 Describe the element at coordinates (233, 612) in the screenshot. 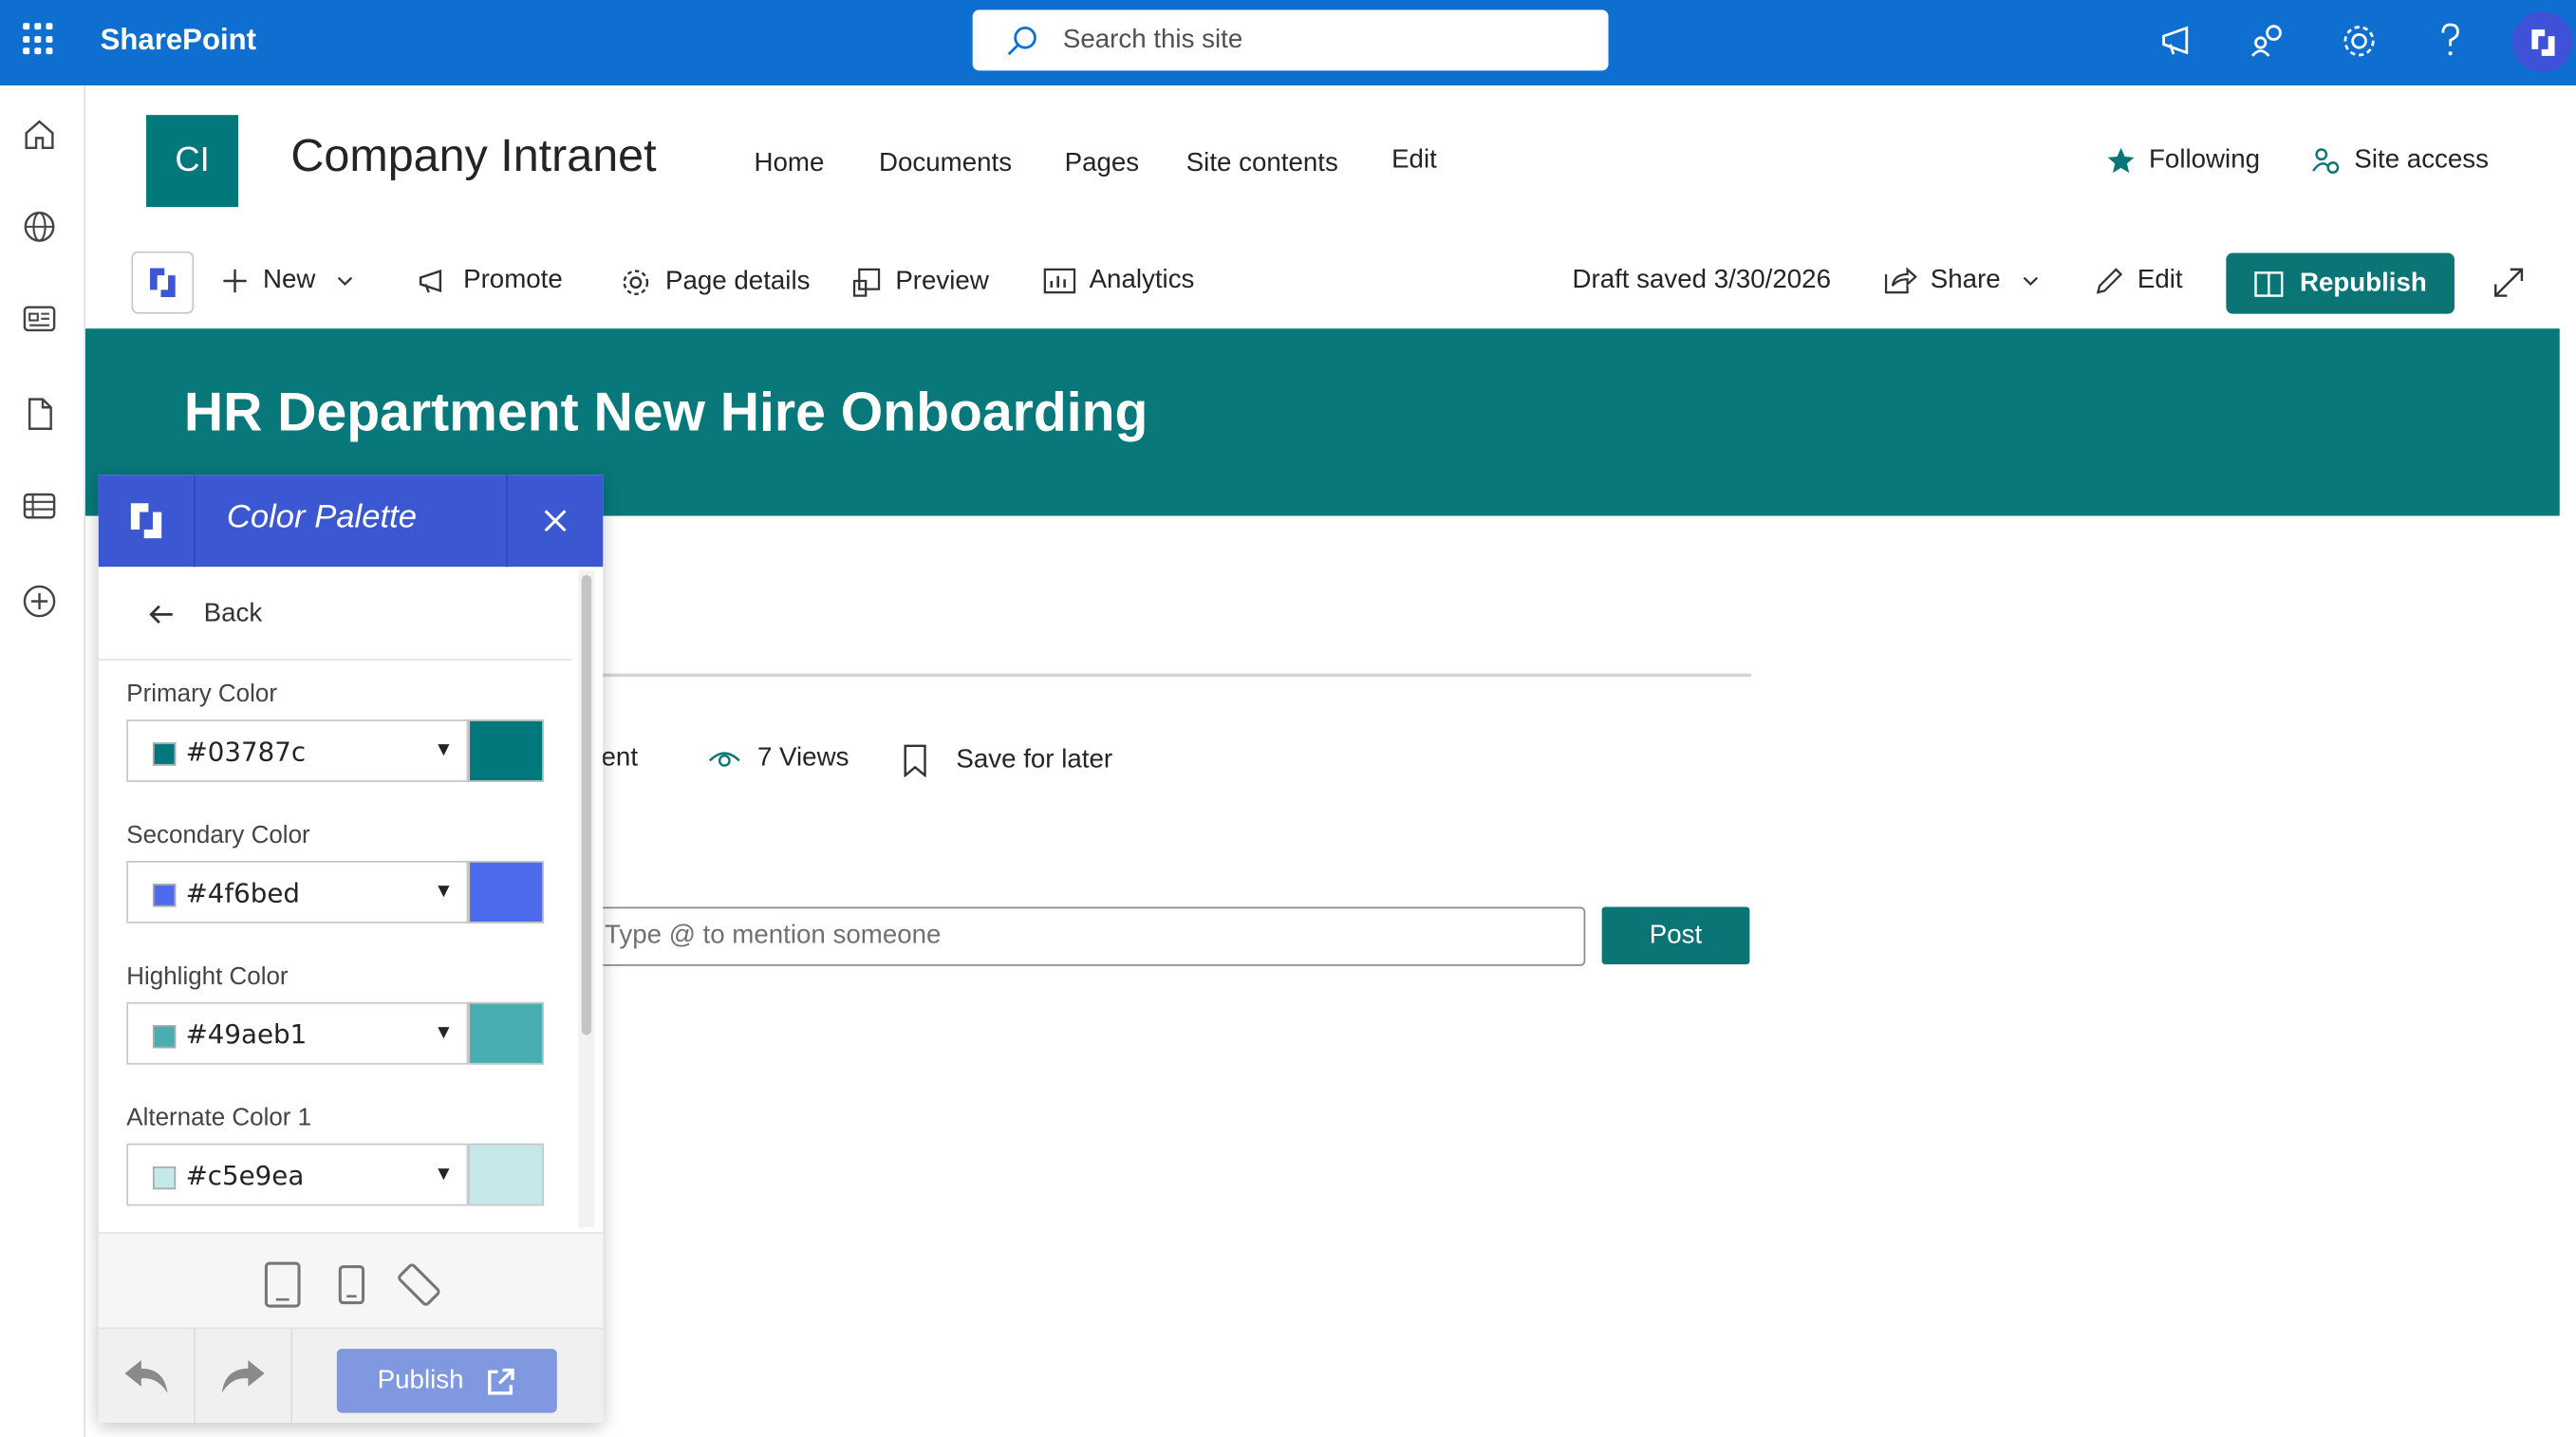

I see `back-label: Back` at that location.